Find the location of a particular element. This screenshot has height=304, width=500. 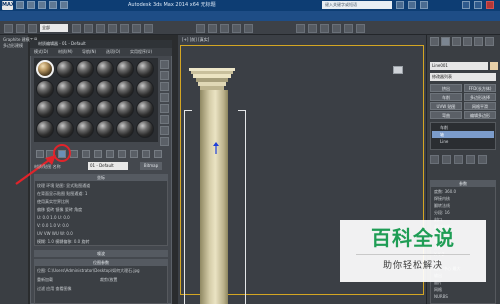

show-end-result-icon is located at coordinates (134, 154).